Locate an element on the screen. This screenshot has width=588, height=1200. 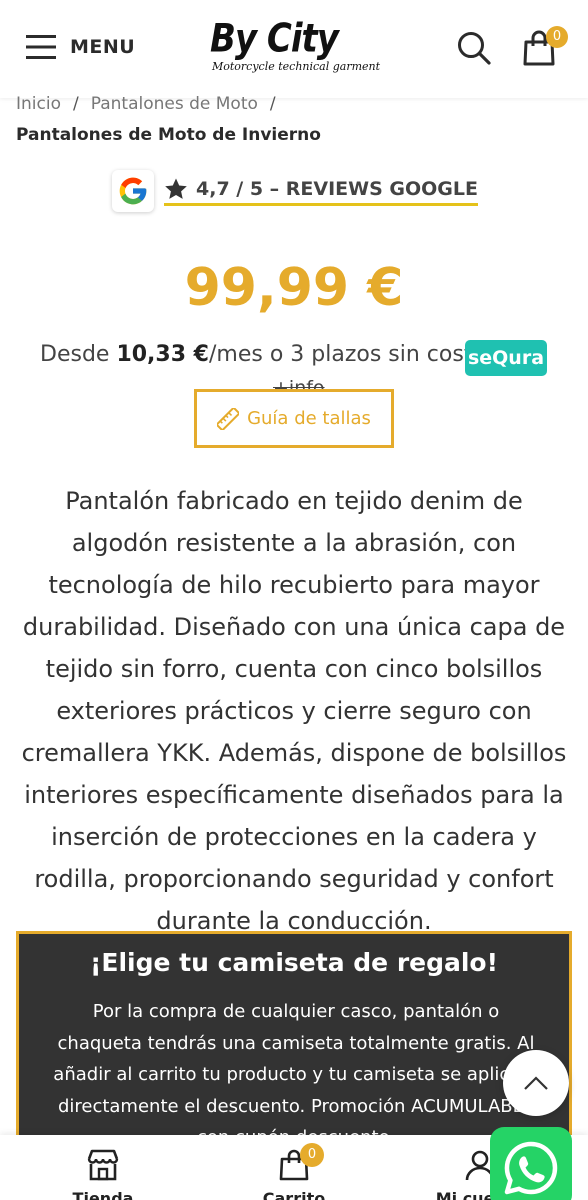
search-button is located at coordinates (474, 50).